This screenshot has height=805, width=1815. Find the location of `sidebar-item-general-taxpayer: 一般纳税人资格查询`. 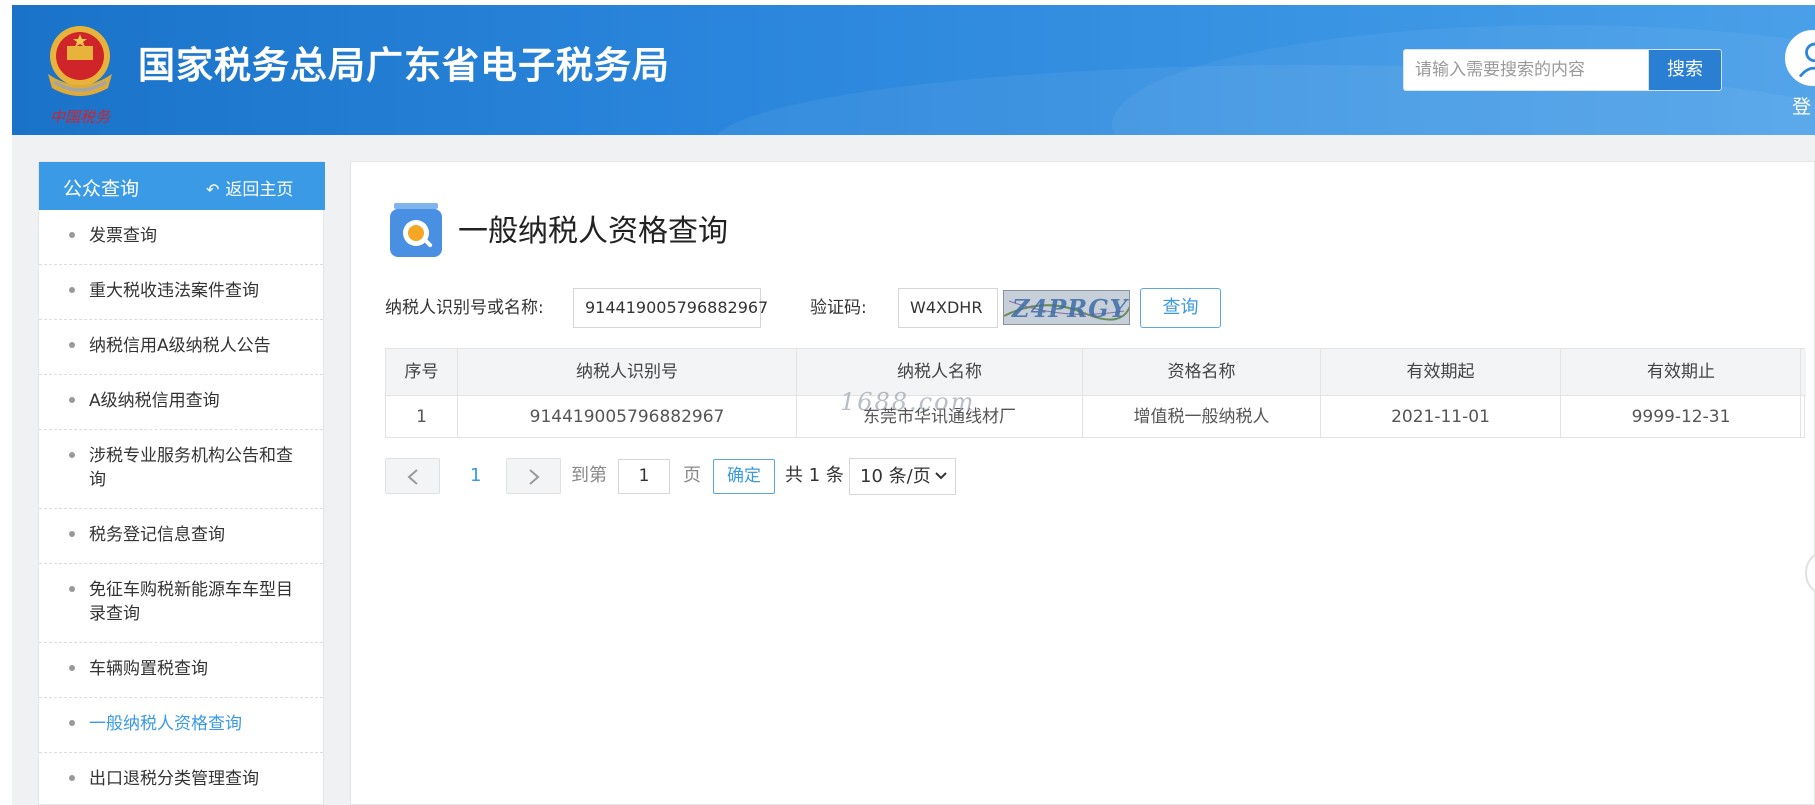

sidebar-item-general-taxpayer: 一般纳税人资格查询 is located at coordinates (181, 725).